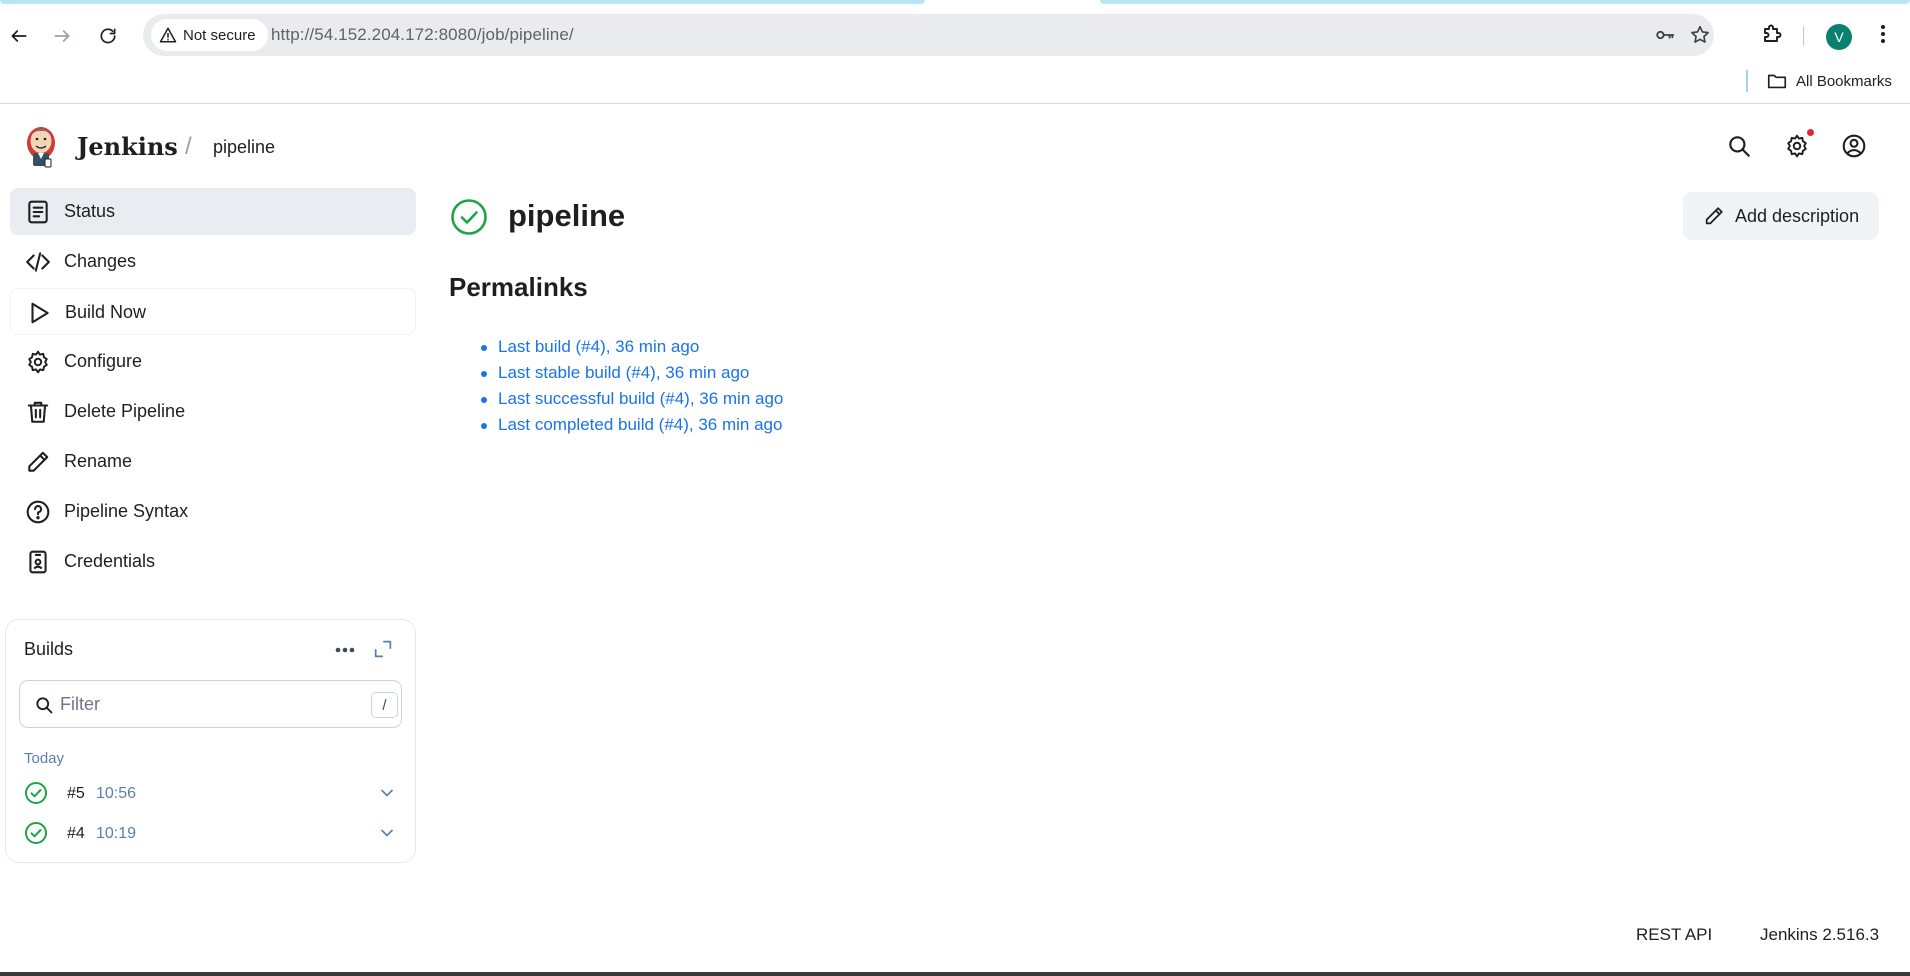 The width and height of the screenshot is (1910, 976). I want to click on sidebar-item-credentials: Credentials, so click(213, 561).